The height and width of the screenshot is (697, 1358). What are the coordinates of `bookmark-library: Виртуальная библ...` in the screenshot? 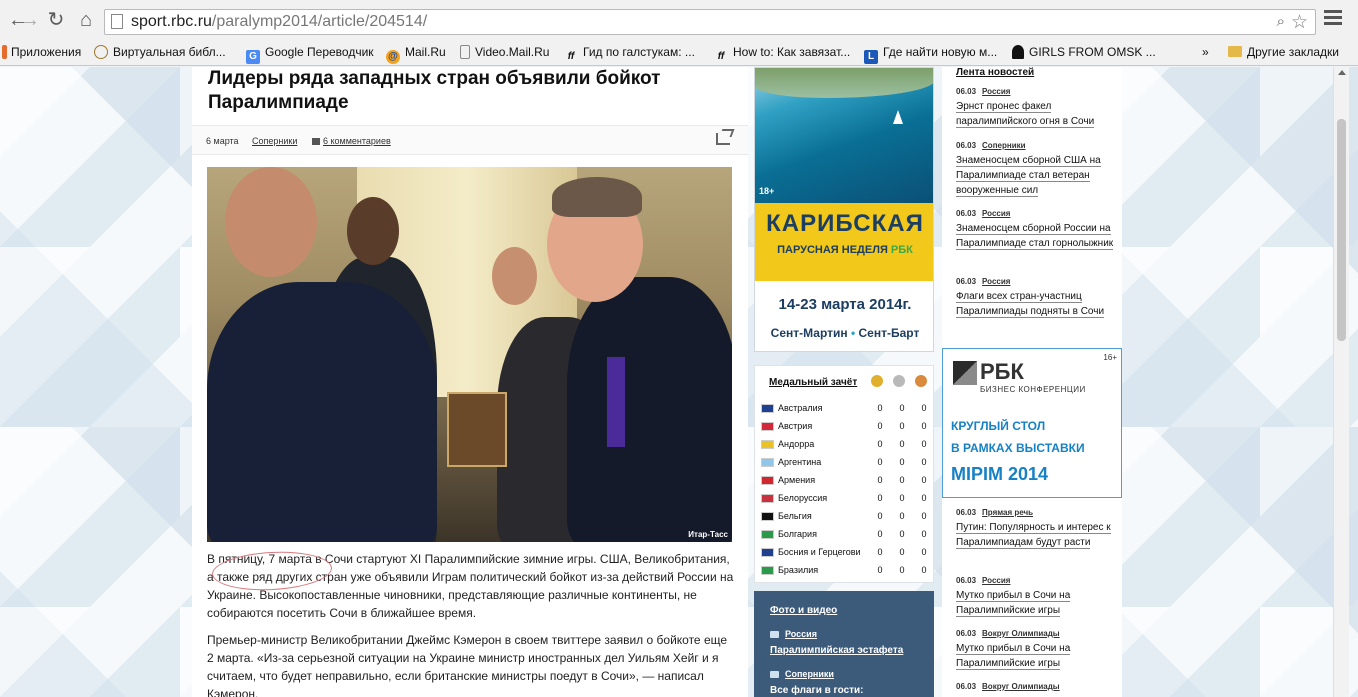 It's located at (160, 52).